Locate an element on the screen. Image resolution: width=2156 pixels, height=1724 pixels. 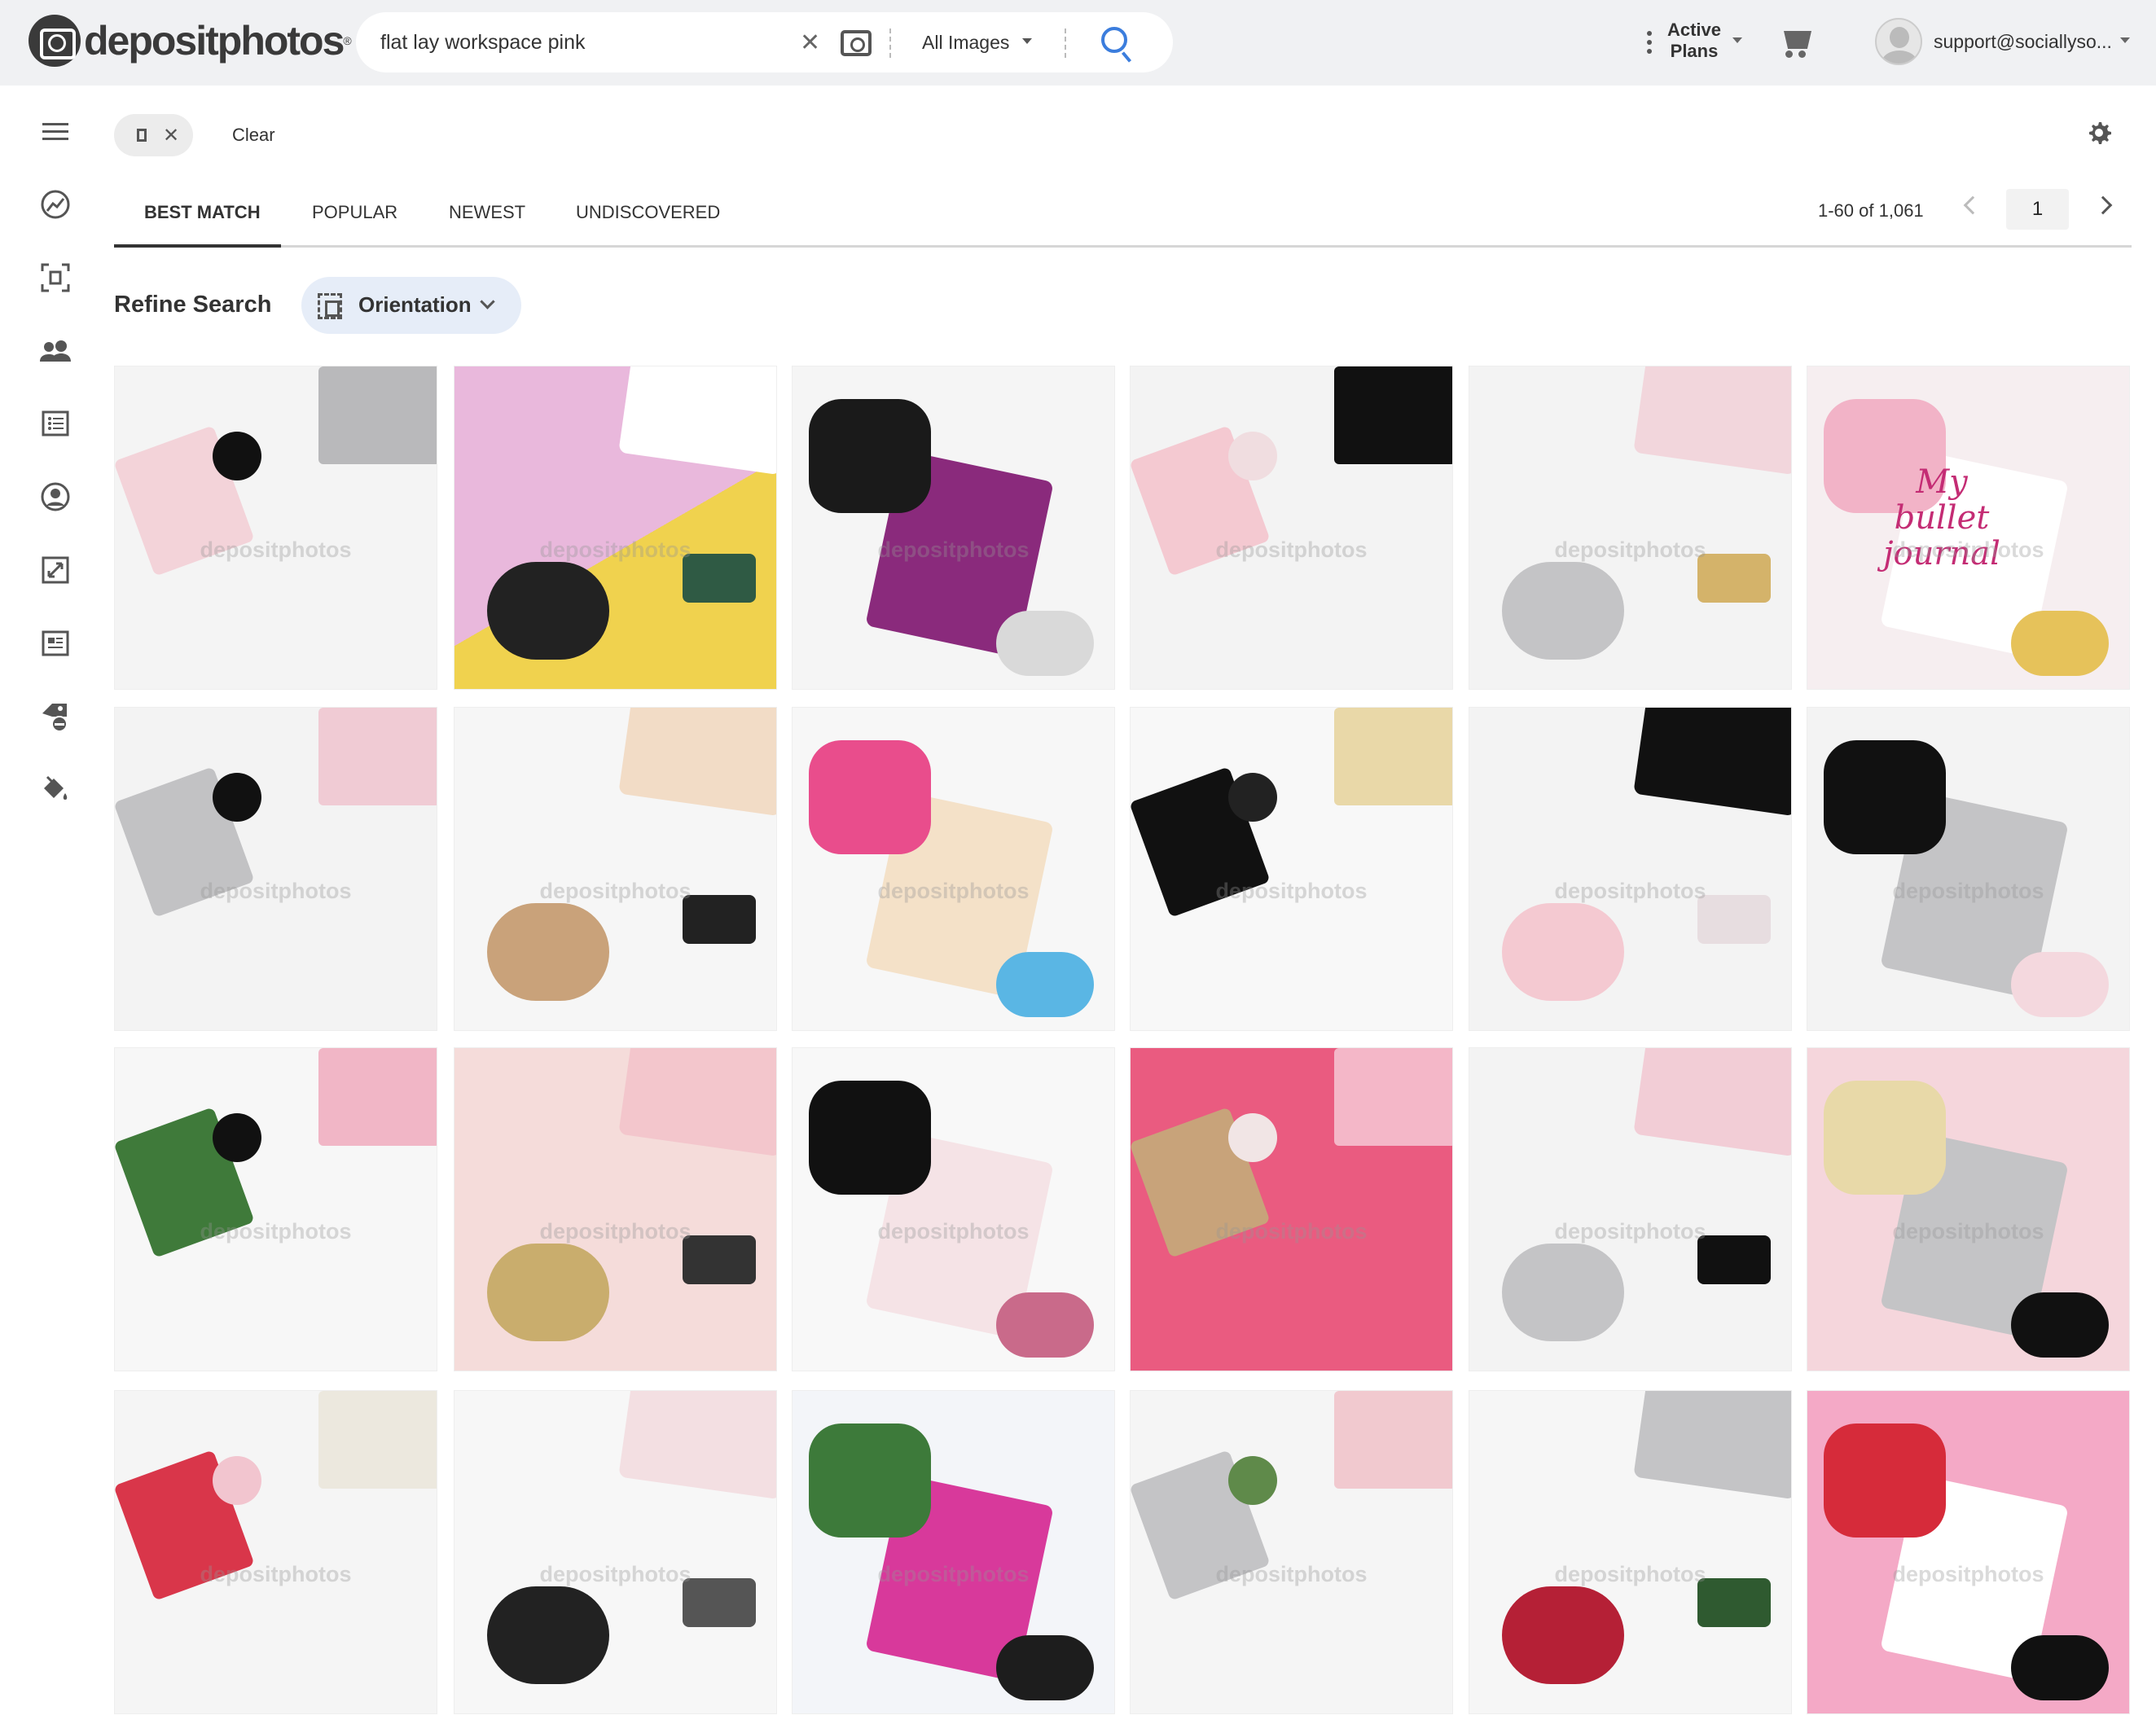
tab-best-match: Best Match is located at coordinates (202, 212).